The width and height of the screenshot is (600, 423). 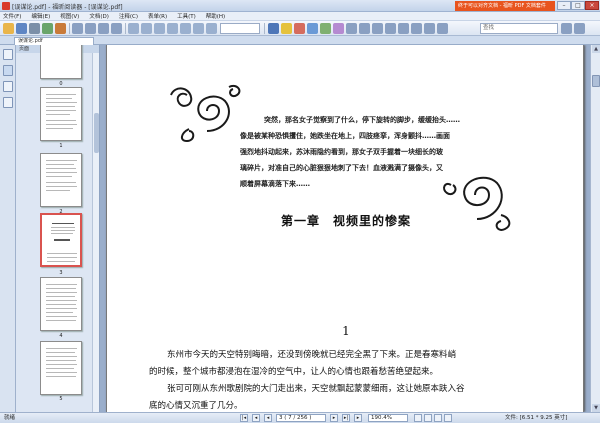 I want to click on stamp-icon, so click(x=338, y=28).